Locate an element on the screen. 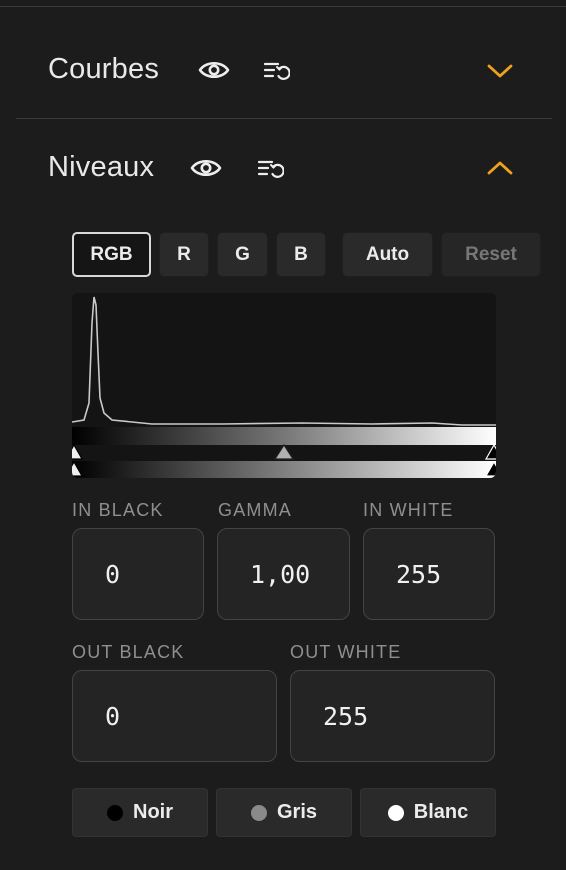  reset-button: Reset is located at coordinates (491, 254).